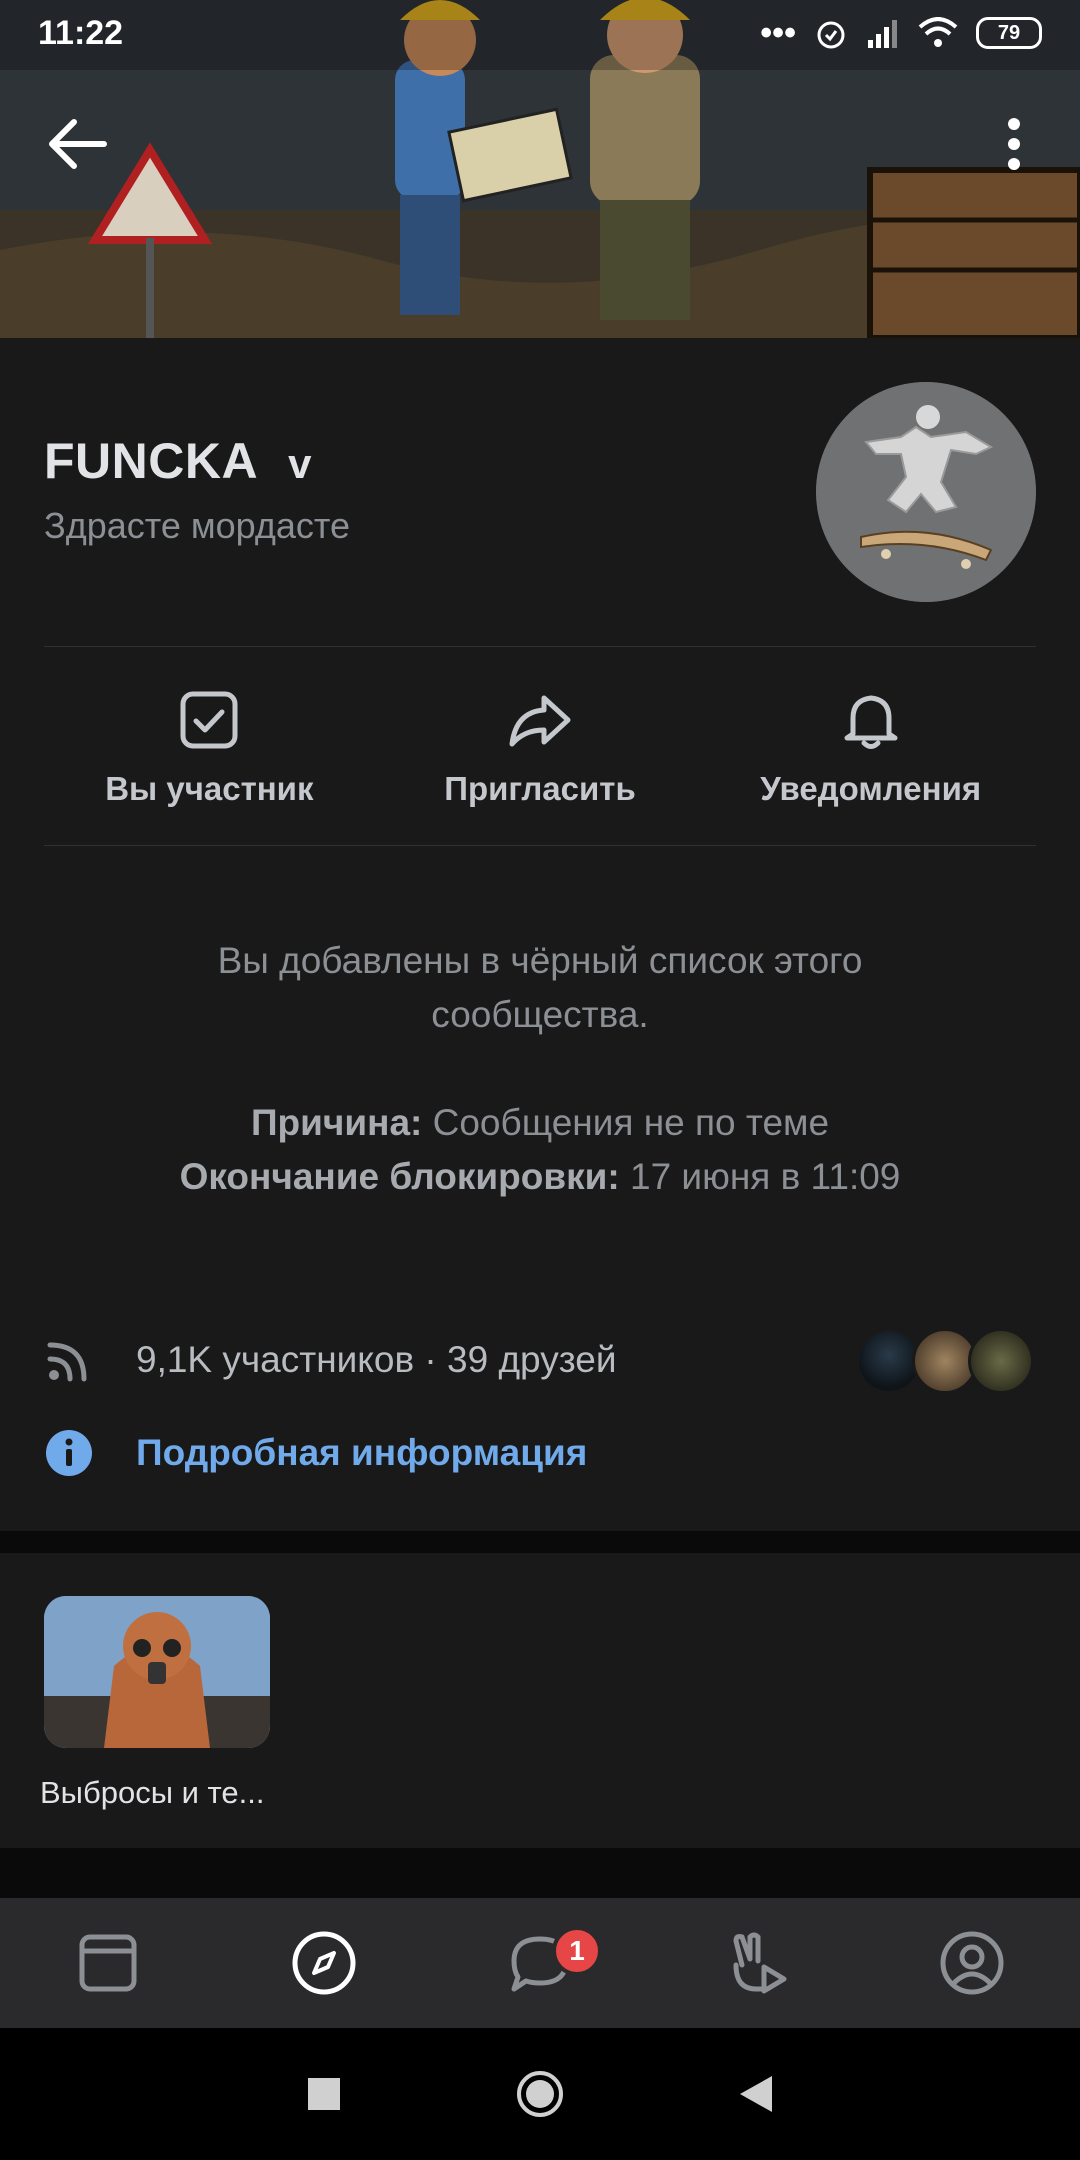  I want to click on more-vertical-icon, so click(1014, 144).